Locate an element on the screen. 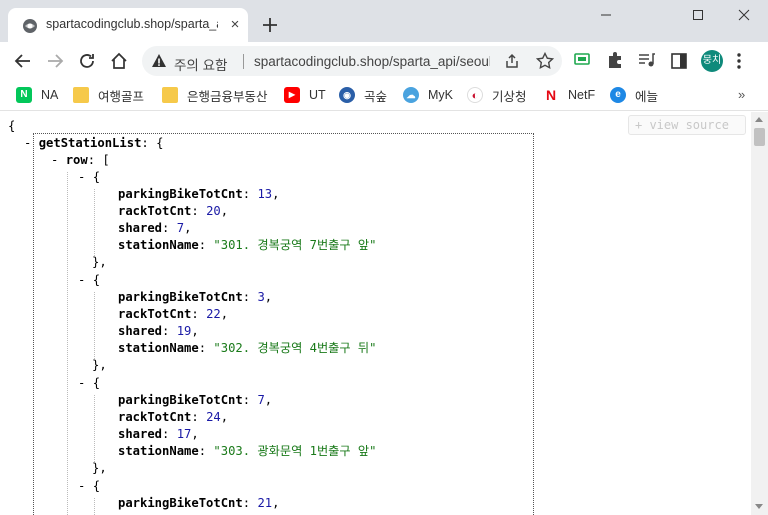 The width and height of the screenshot is (768, 515). json-field: parkingBikeTotCnt: 21, is located at coordinates (199, 503).